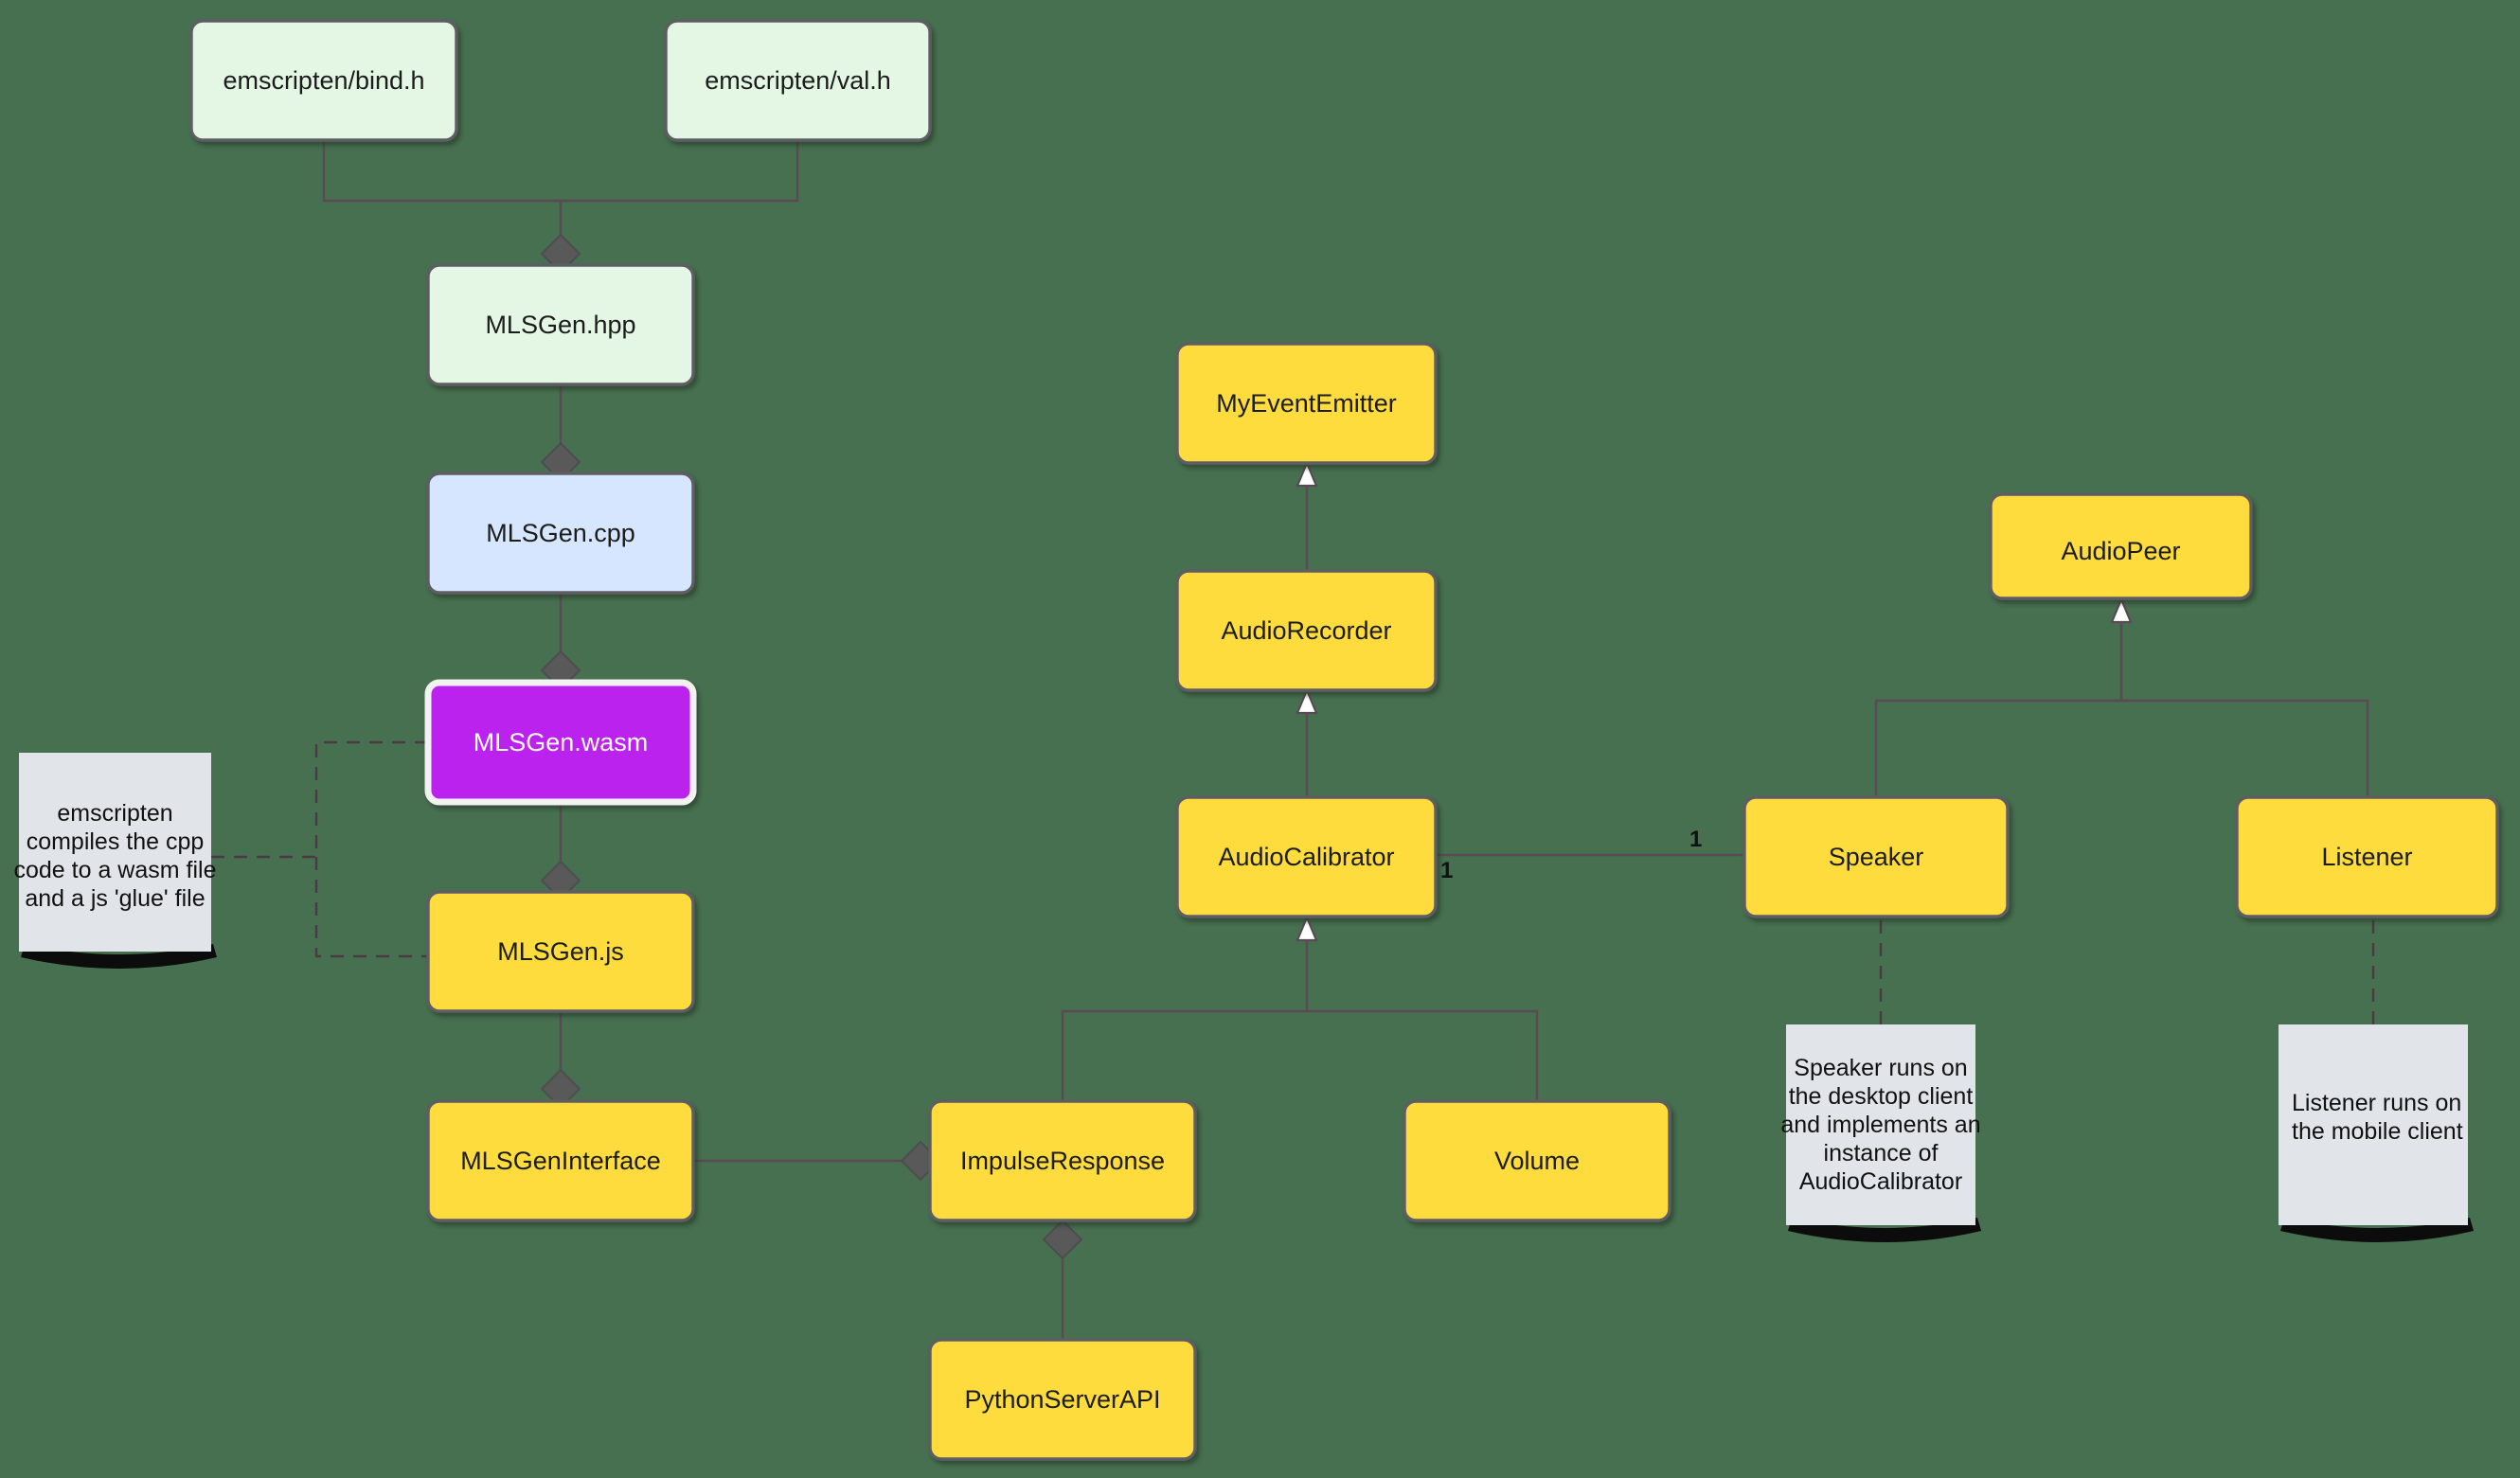 The image size is (2520, 1478). What do you see at coordinates (1446, 870) in the screenshot?
I see `multiplicity-calibrator: 1` at bounding box center [1446, 870].